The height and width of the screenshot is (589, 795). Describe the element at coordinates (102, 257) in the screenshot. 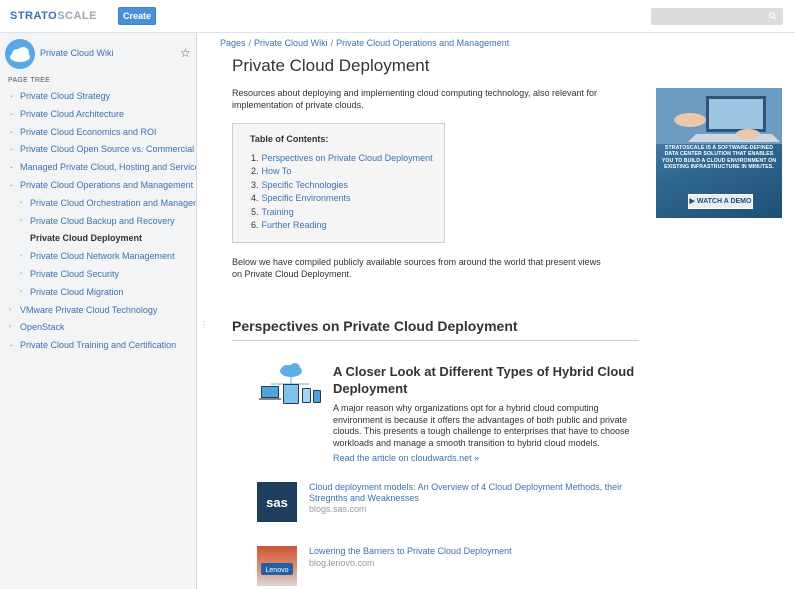

I see `sidebar-tree-link: Private Cloud Network Management` at that location.